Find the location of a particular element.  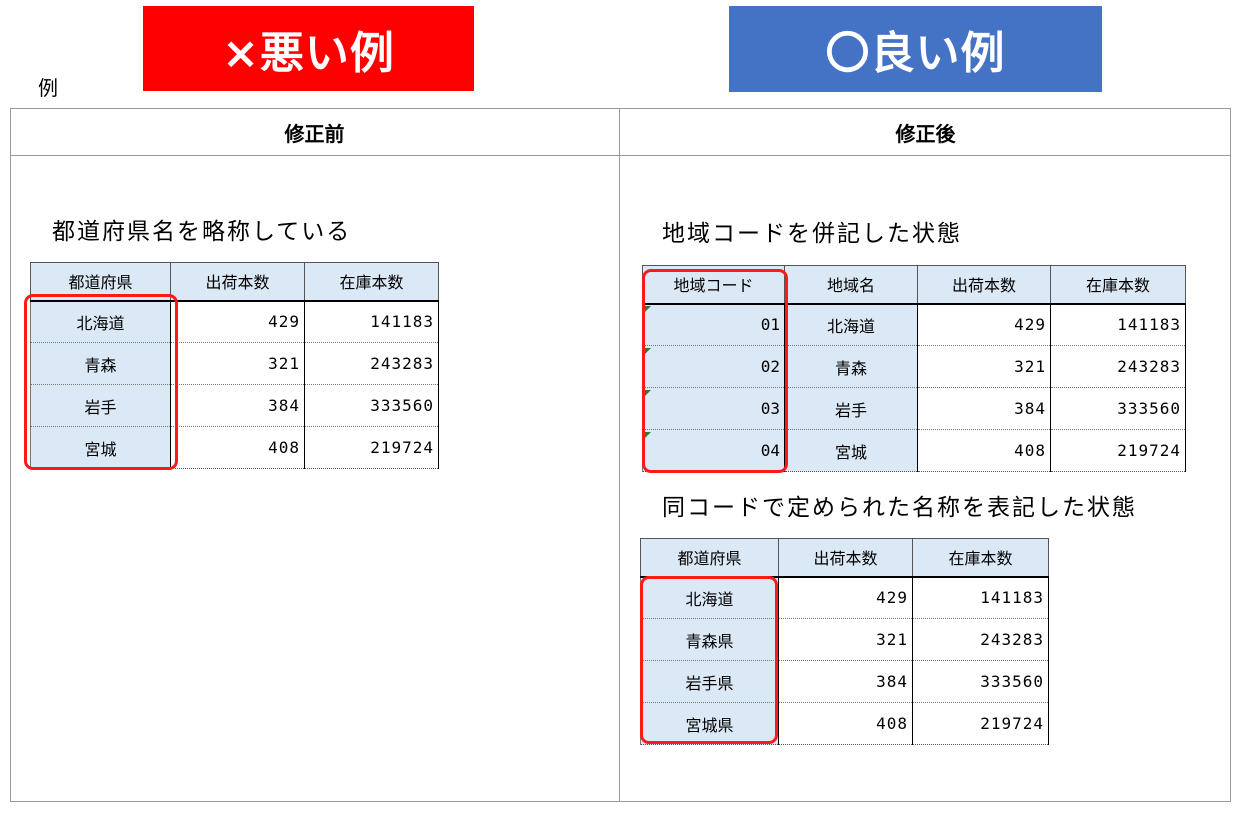

after-code-caption: 地域コードを併記した状態 is located at coordinates (812, 234).